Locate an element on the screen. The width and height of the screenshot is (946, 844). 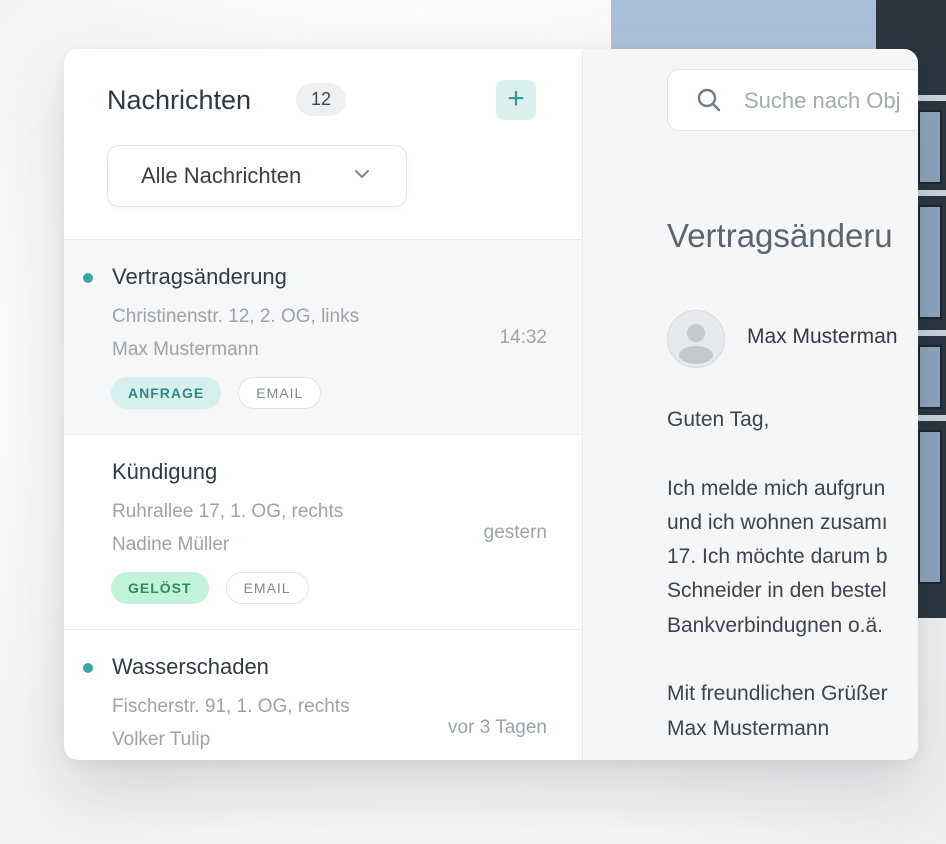
search-input: Suche nach Obj is located at coordinates (792, 100).